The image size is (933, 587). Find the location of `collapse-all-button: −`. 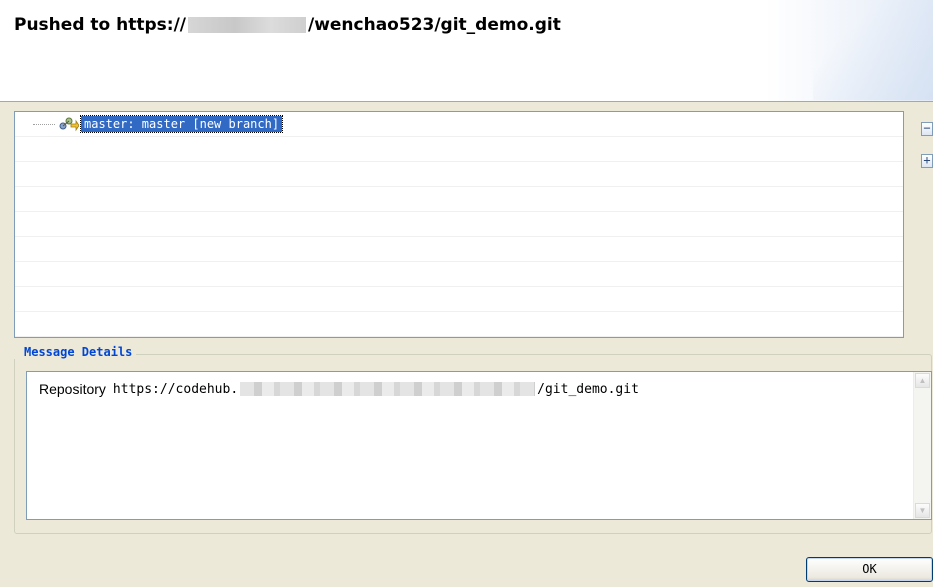

collapse-all-button: − is located at coordinates (927, 129).